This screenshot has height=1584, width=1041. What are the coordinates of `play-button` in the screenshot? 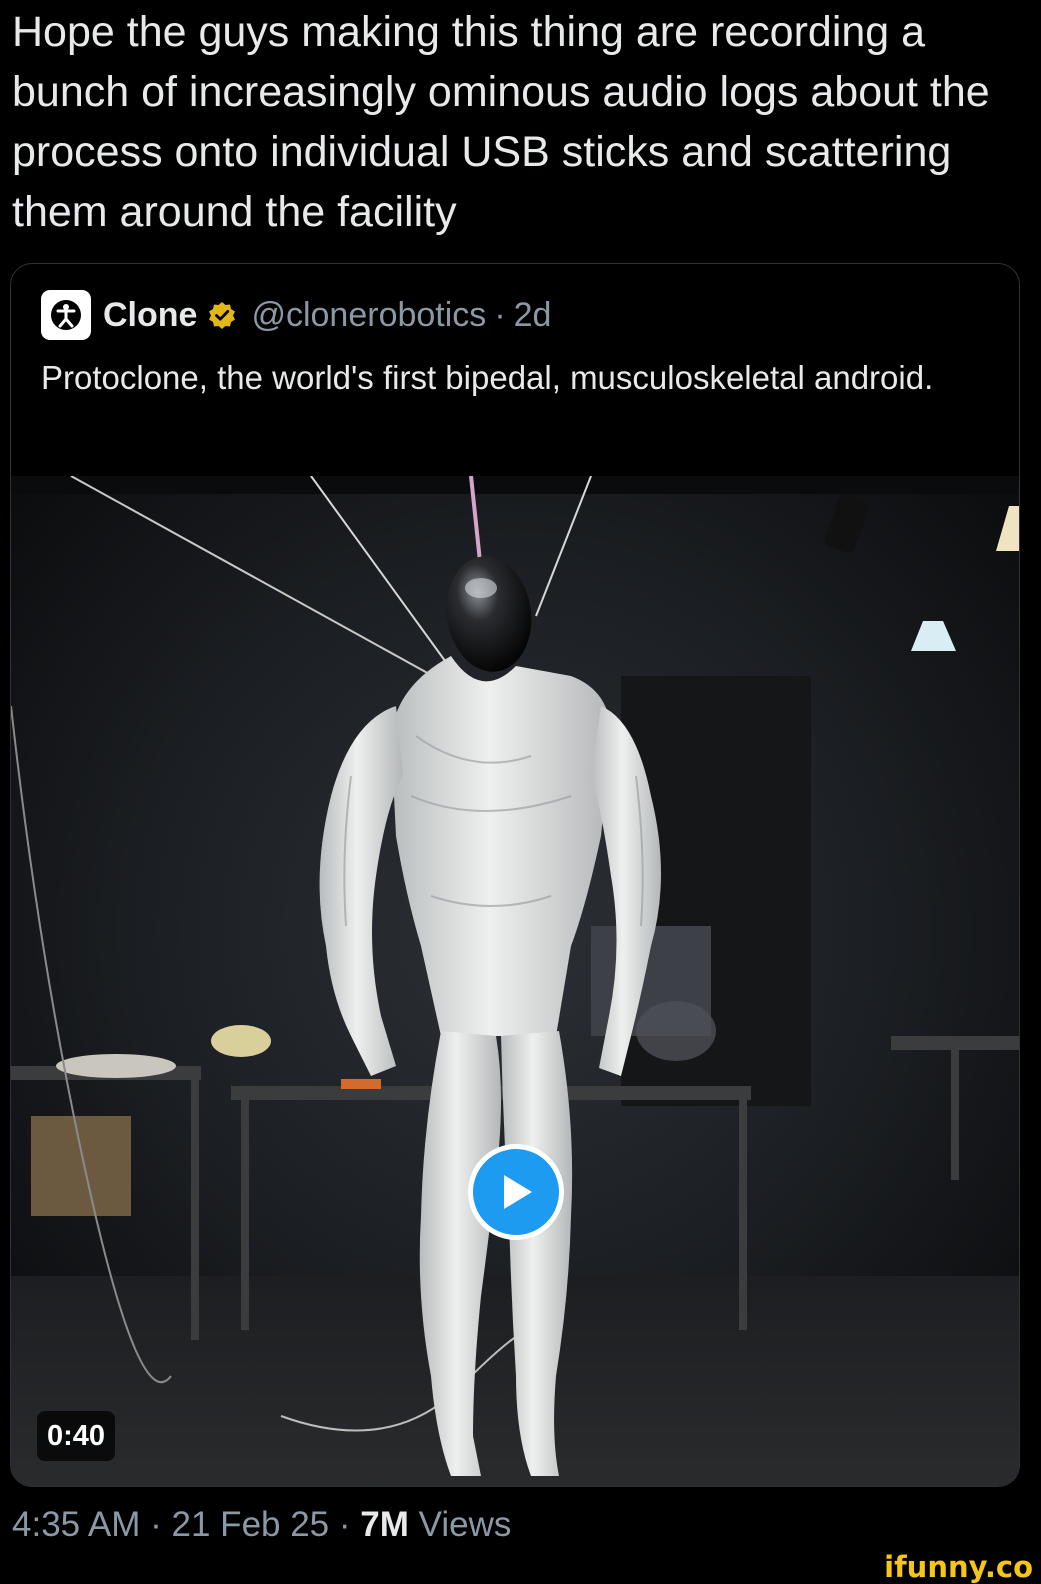 It's located at (516, 1192).